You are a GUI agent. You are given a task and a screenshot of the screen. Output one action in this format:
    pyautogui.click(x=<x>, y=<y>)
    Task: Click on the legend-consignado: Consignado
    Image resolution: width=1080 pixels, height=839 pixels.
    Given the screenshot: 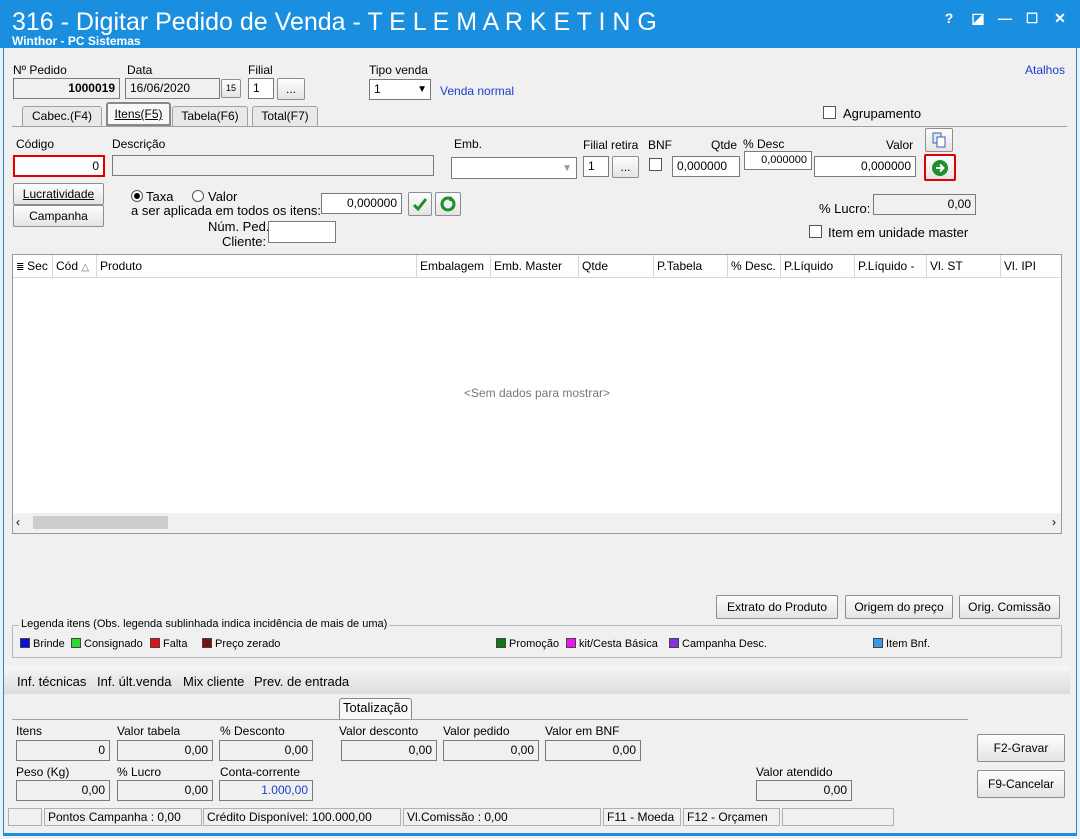 What is the action you would take?
    pyautogui.click(x=107, y=644)
    